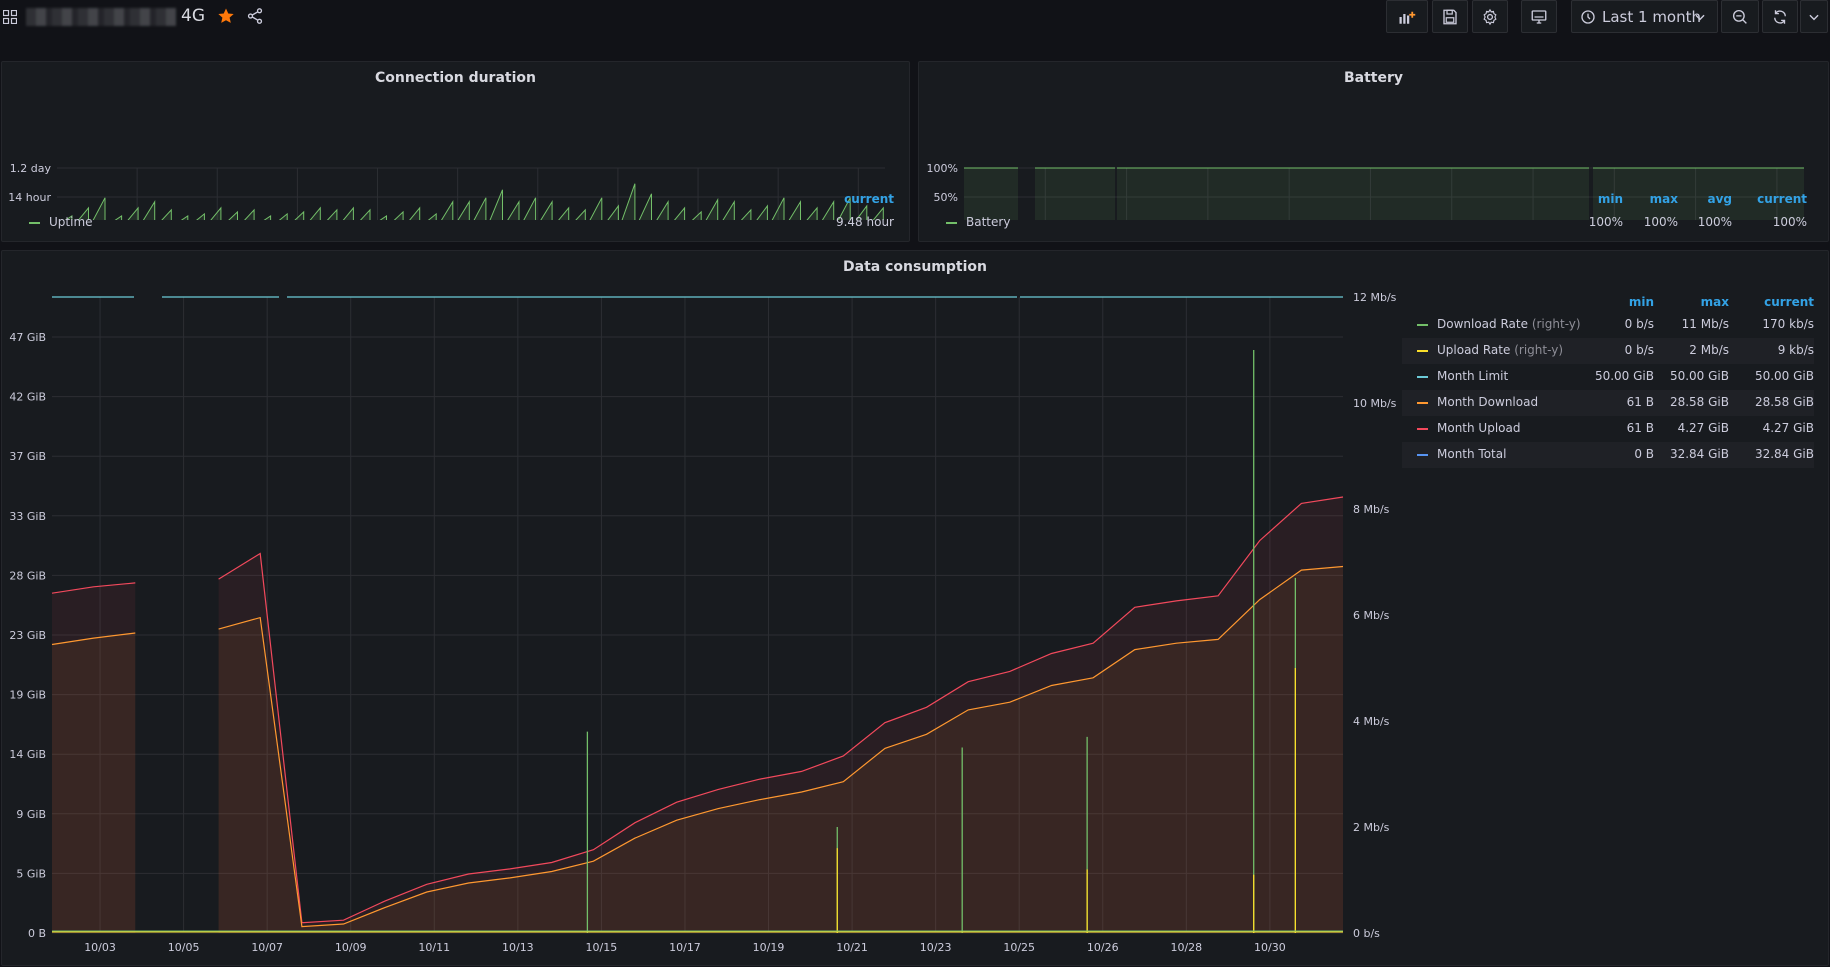  I want to click on star-icon, so click(226, 16).